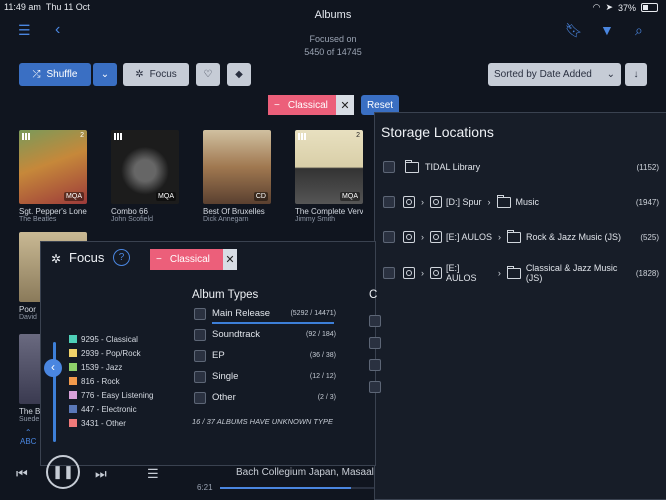  Describe the element at coordinates (265, 397) in the screenshot. I see `type-row-other: Other (2 / 3)` at that location.